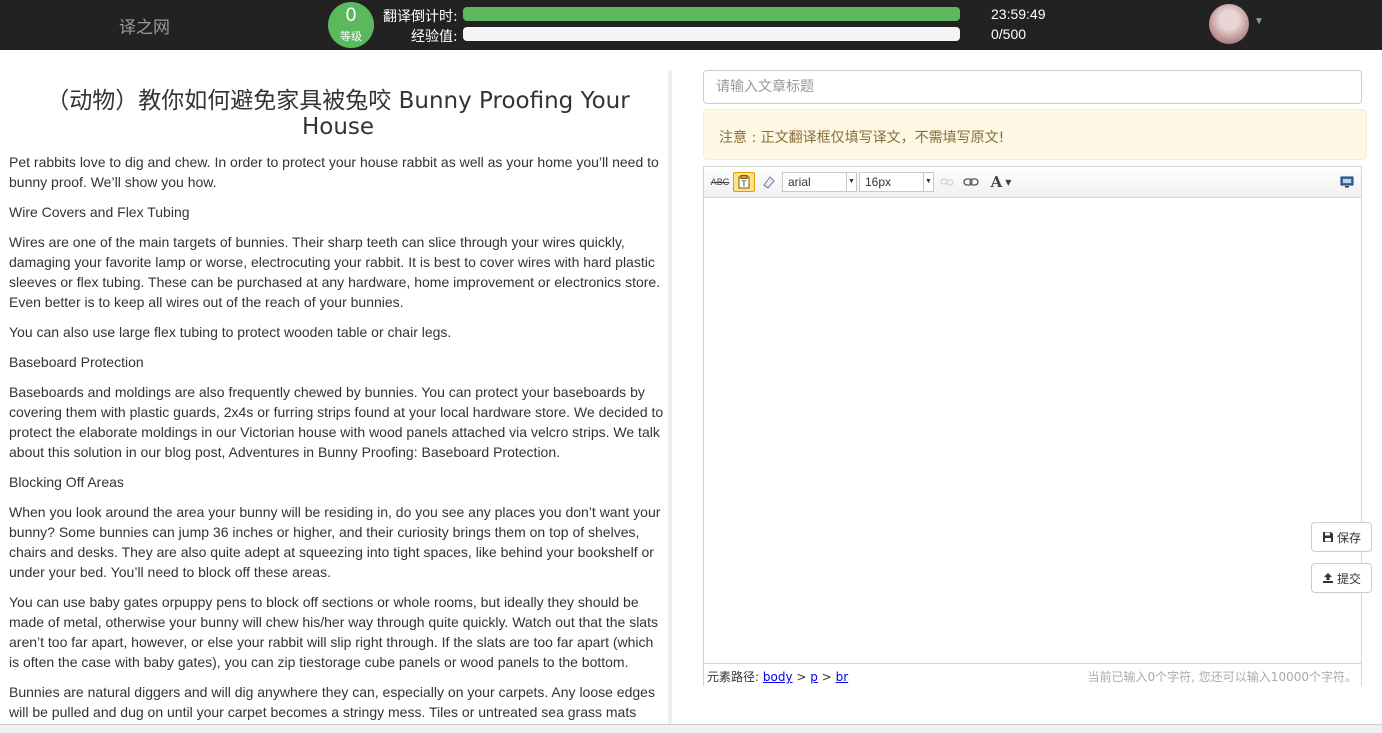  What do you see at coordinates (1327, 537) in the screenshot?
I see `floppy-disk-icon` at bounding box center [1327, 537].